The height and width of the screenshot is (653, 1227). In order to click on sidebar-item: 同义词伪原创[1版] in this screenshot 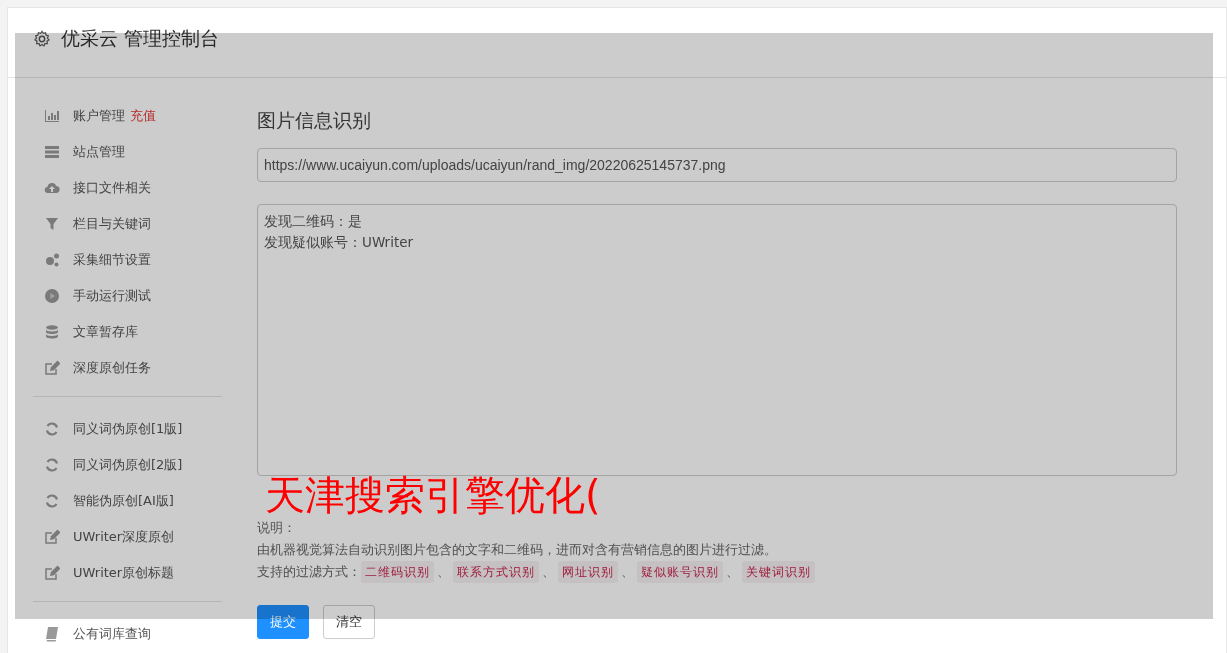, I will do `click(127, 429)`.